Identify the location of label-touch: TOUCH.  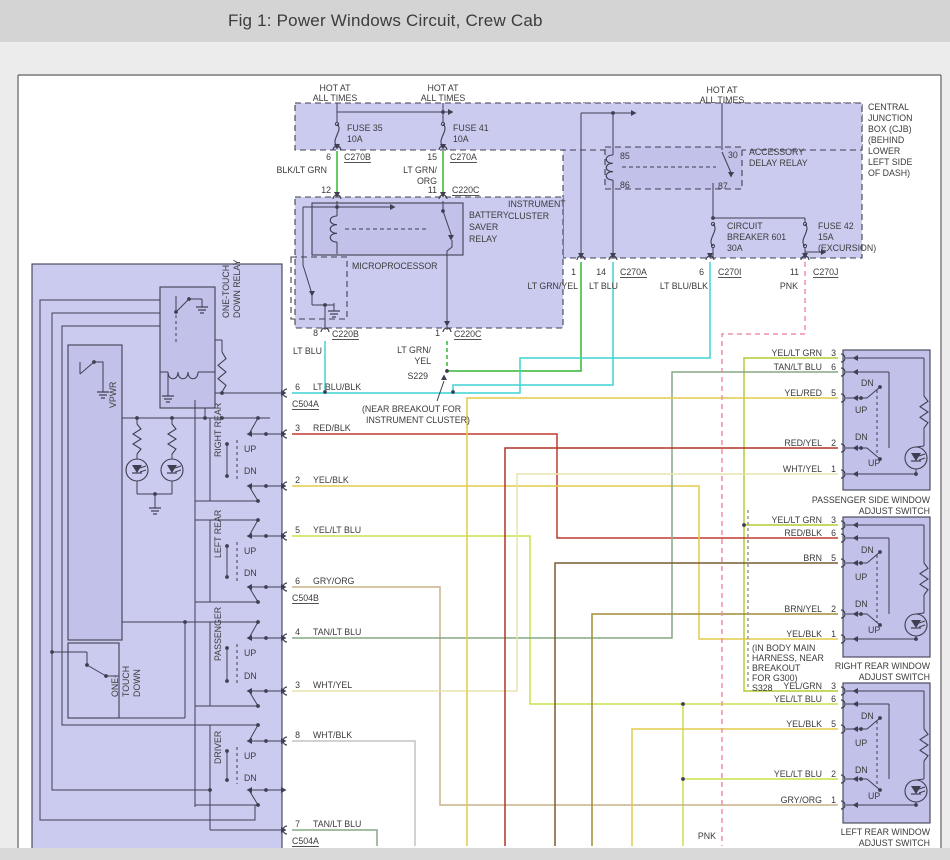
(126, 681).